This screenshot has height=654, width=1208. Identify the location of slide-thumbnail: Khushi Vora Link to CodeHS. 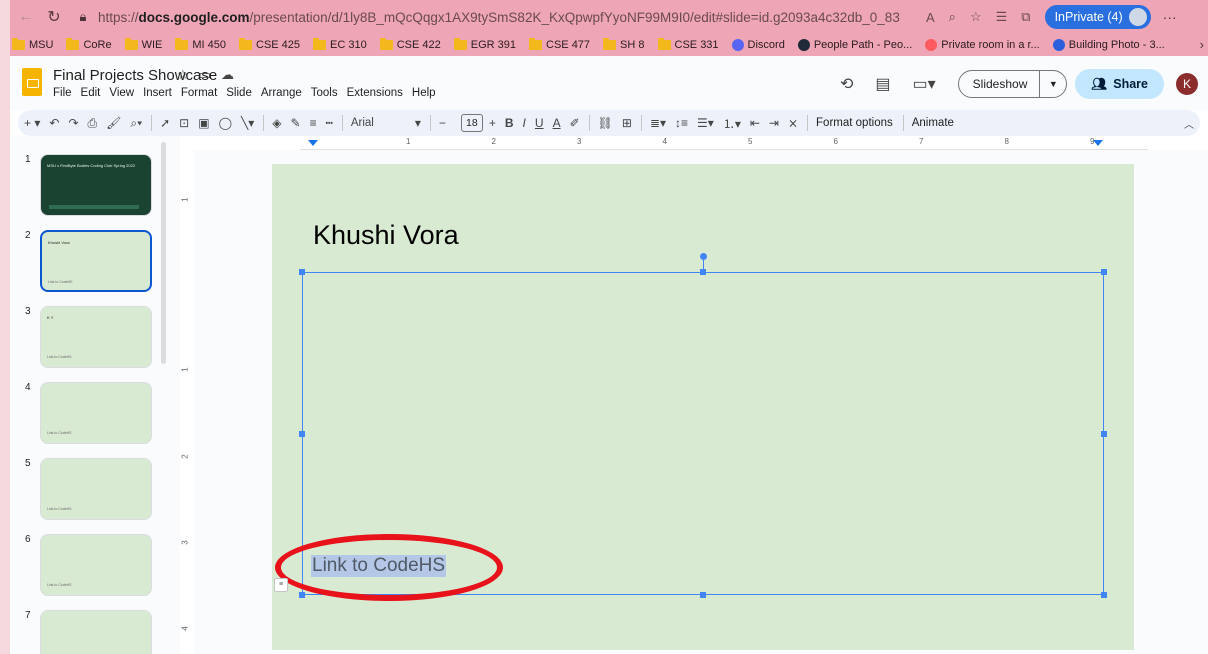
(96, 261).